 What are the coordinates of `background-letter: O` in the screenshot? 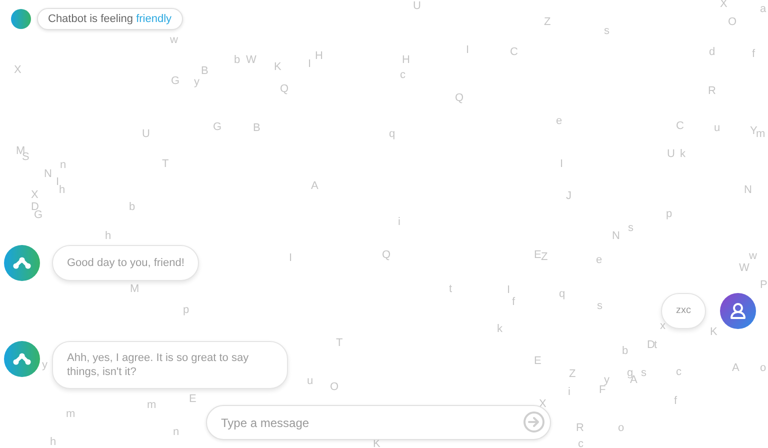 It's located at (334, 387).